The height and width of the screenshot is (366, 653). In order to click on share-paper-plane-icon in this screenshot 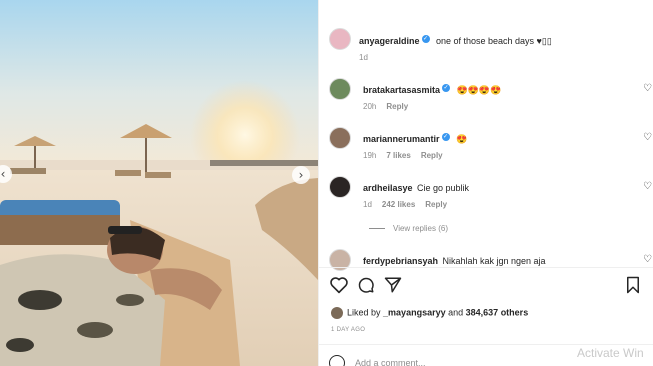, I will do `click(393, 285)`.